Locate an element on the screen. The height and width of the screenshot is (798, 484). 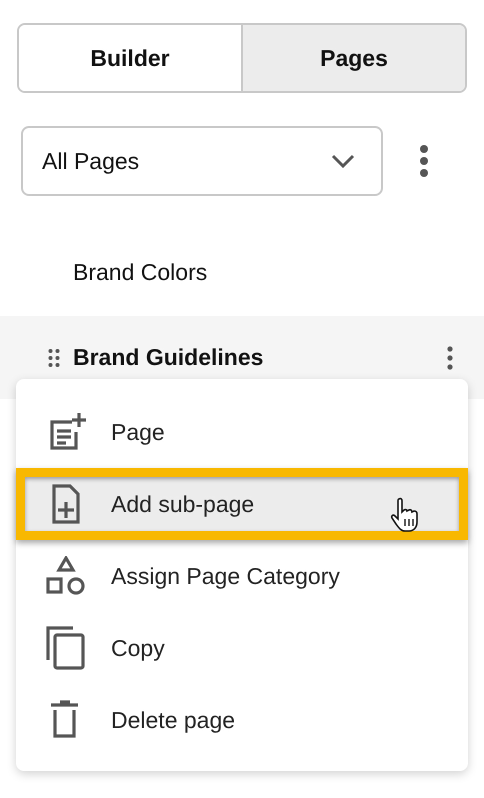
drag-handle-icon is located at coordinates (54, 358).